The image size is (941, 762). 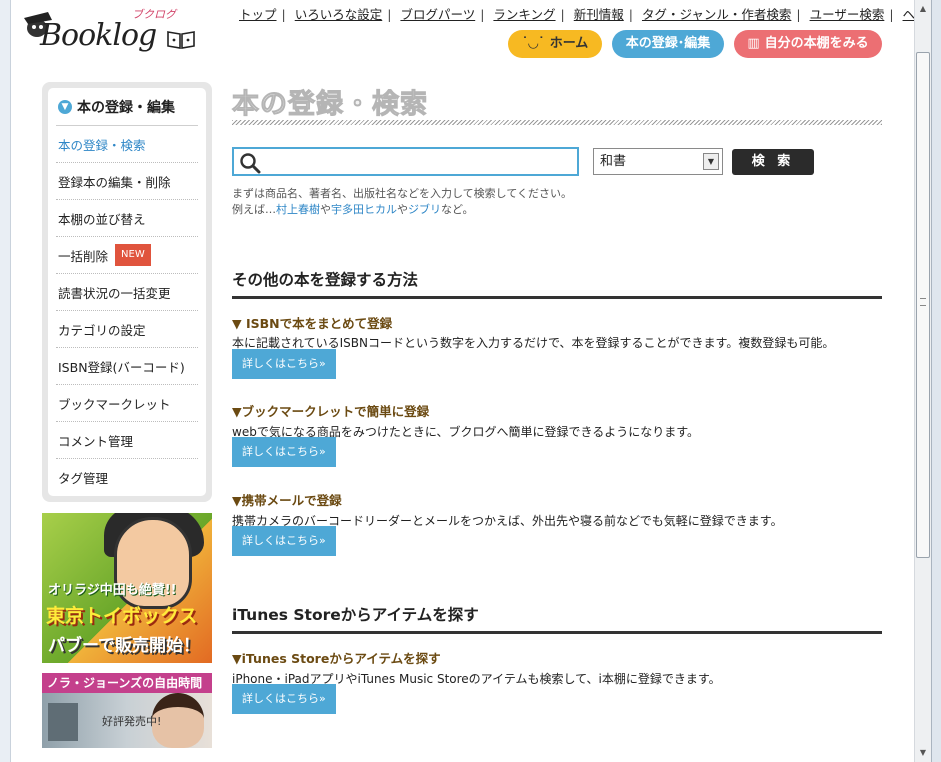 What do you see at coordinates (312, 323) in the screenshot?
I see `method-heading-isbn: ▼ ISBNで本をまとめて登録` at bounding box center [312, 323].